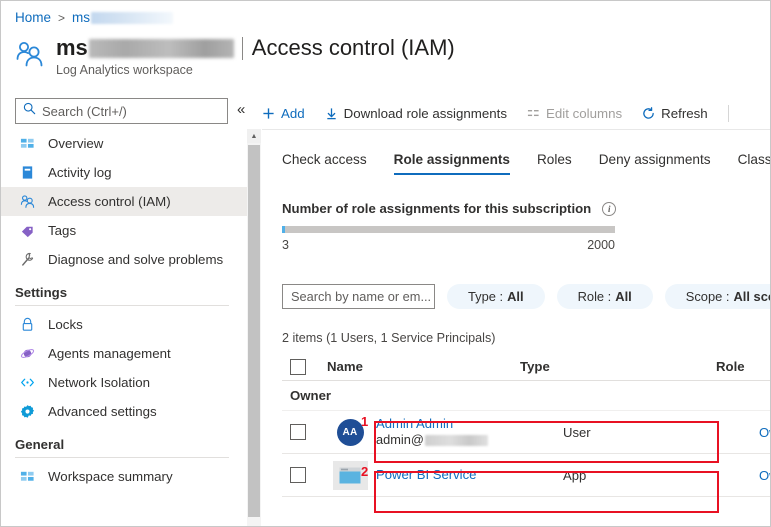  I want to click on row-checkbox-cell, so click(304, 475).